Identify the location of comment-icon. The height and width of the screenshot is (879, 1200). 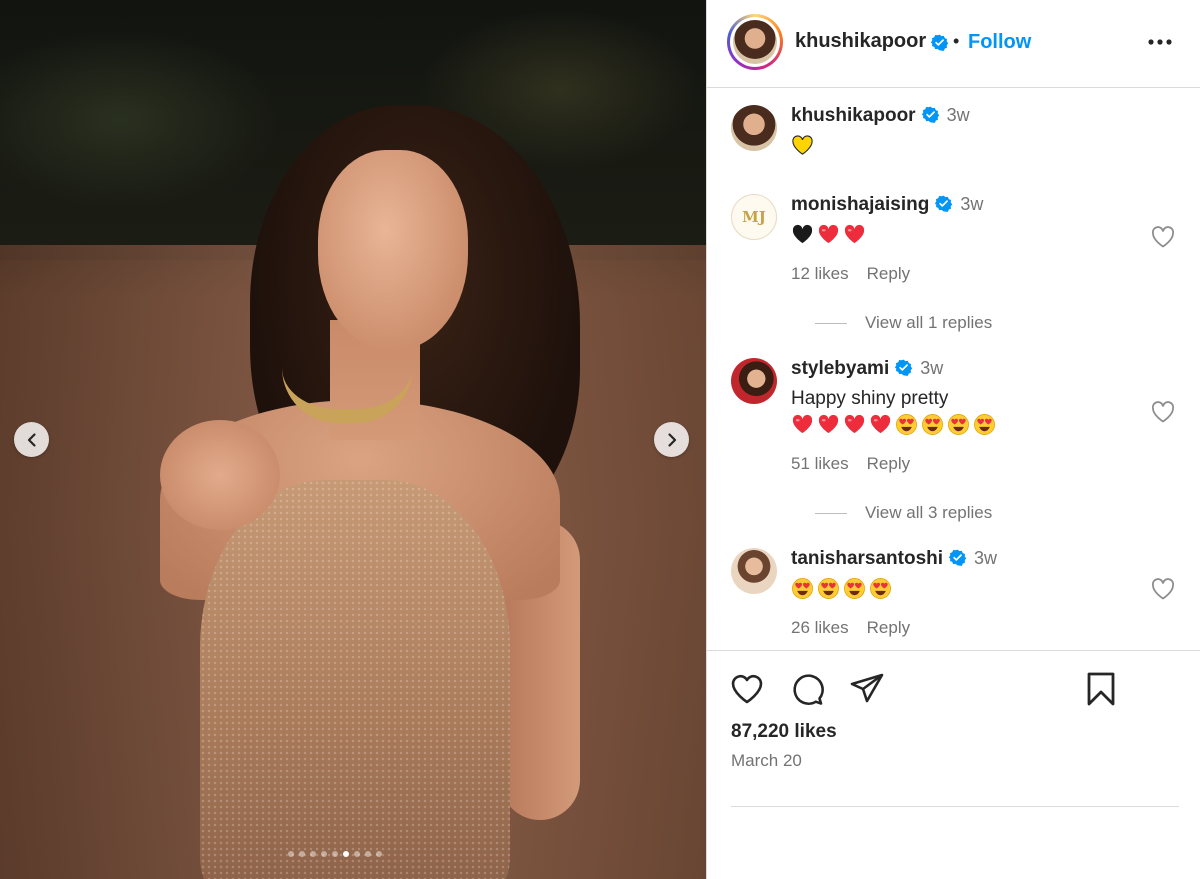
(807, 689).